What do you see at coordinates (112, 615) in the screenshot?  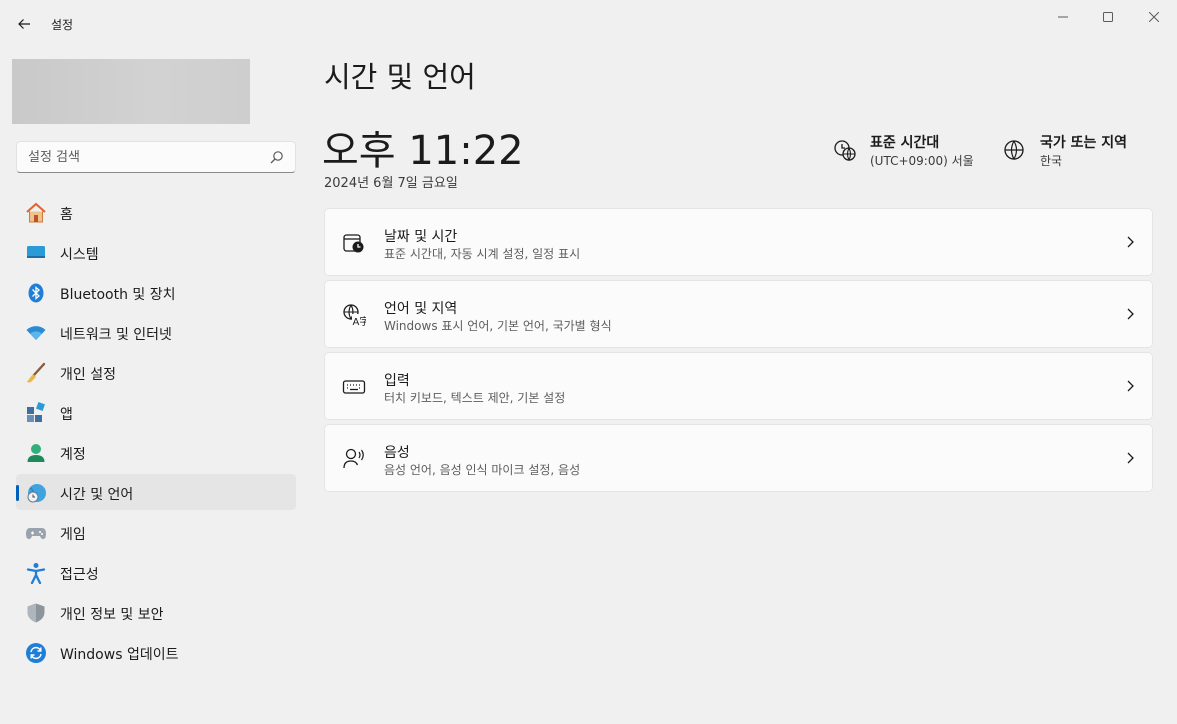 I see `sidebar-item-label: 개인 정보 및 보안` at bounding box center [112, 615].